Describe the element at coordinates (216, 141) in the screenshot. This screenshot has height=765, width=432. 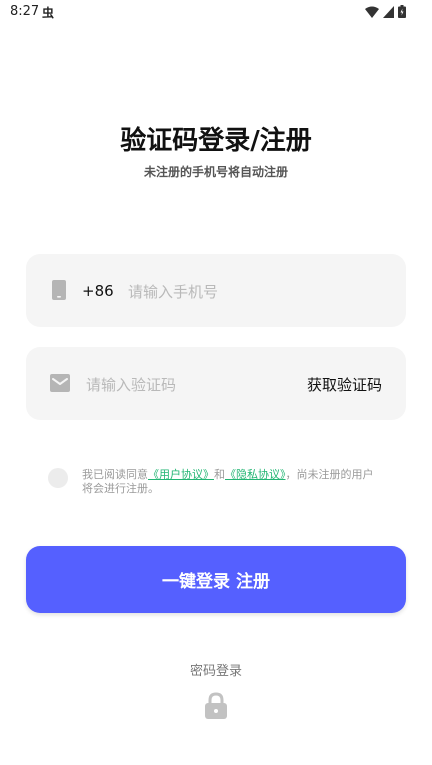
I see `page-title: 验证码登录/注册` at that location.